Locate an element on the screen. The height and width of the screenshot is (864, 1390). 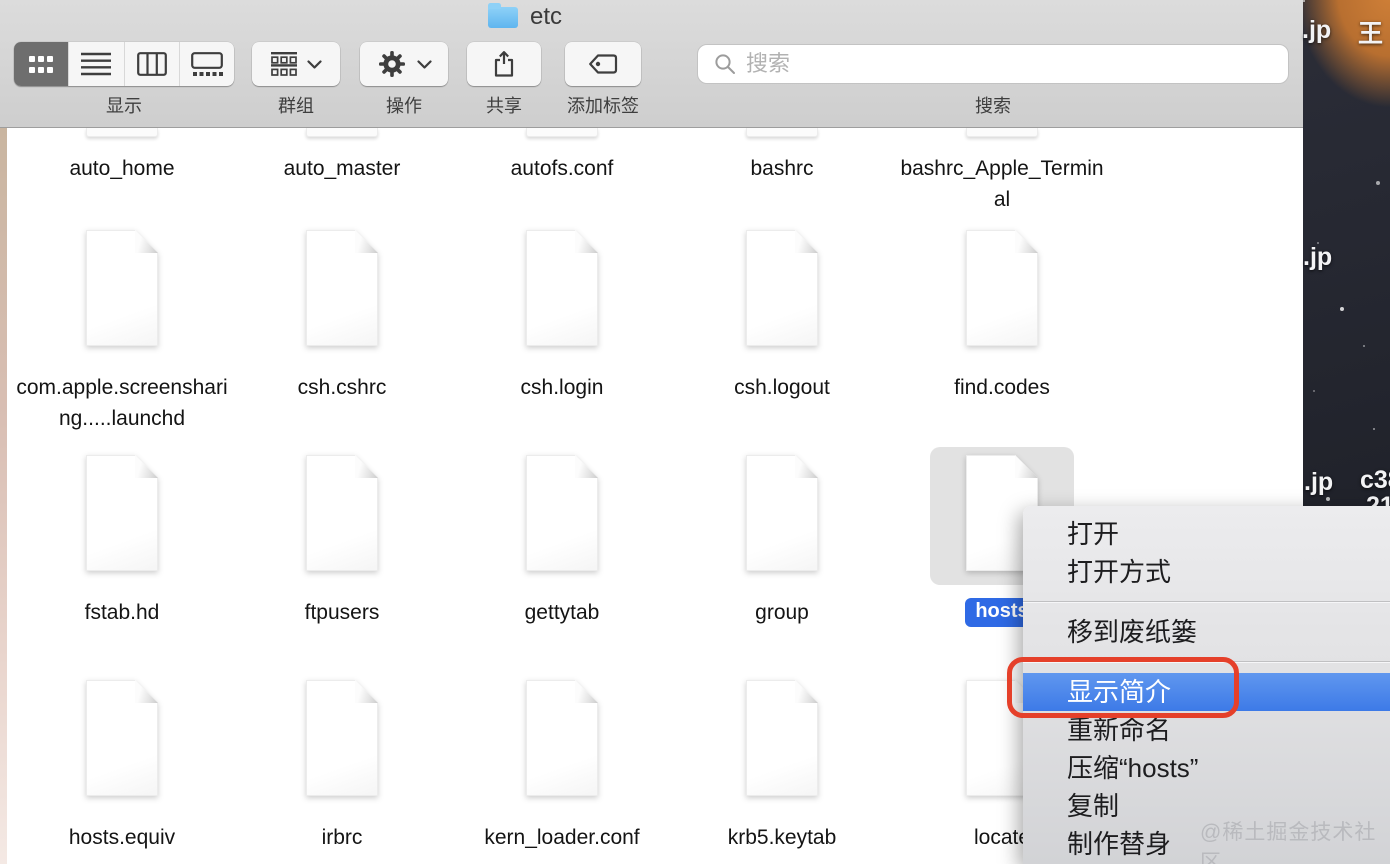
window-title: etc is located at coordinates (546, 16).